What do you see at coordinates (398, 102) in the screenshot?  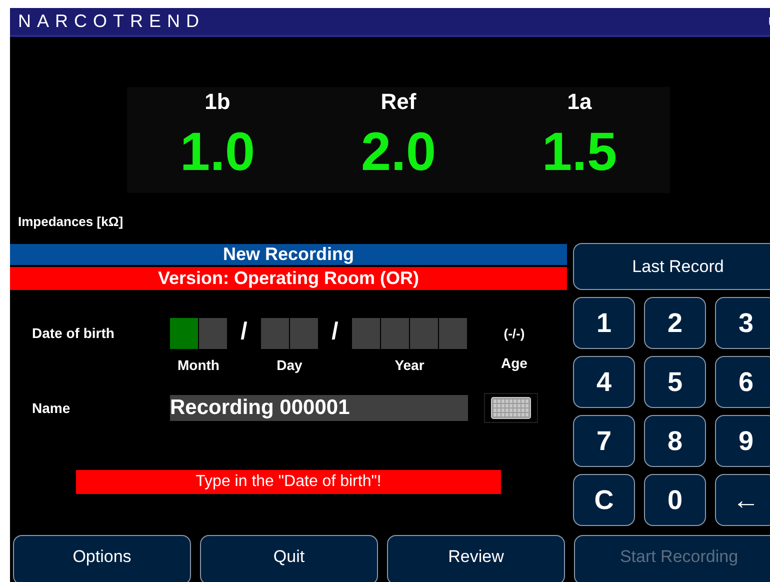 I see `channel-label: Ref` at bounding box center [398, 102].